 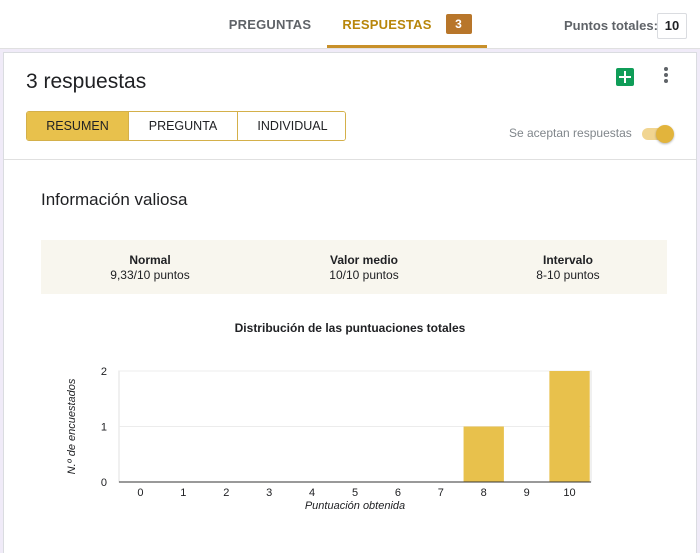 I want to click on y-tick-label: 0, so click(x=104, y=483).